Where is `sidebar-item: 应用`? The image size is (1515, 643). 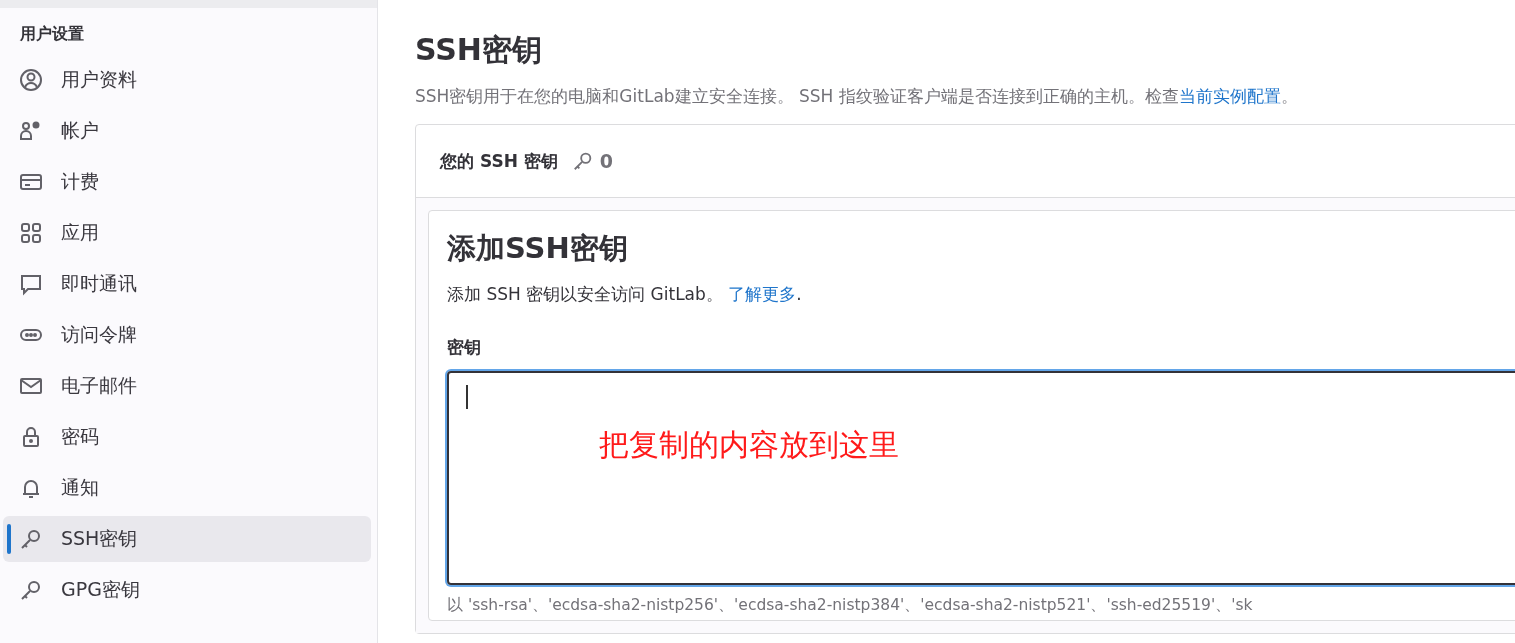 sidebar-item: 应用 is located at coordinates (187, 233).